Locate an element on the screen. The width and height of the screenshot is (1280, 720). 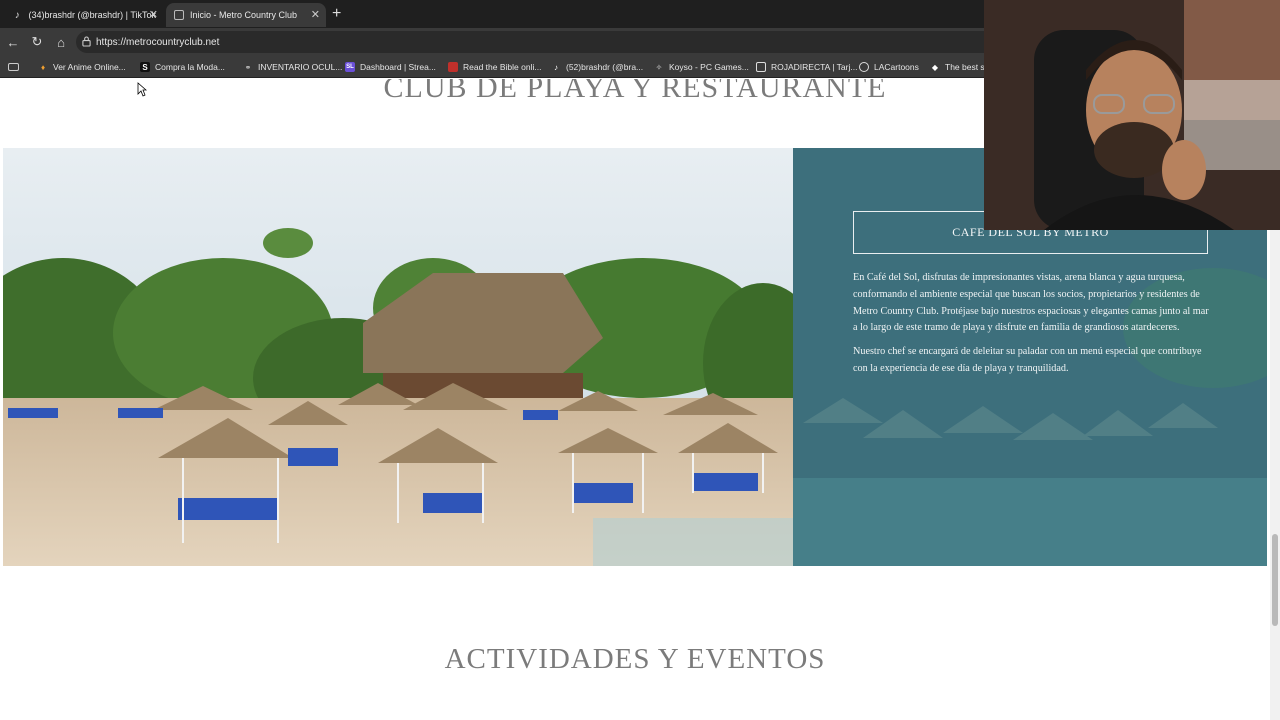
home-icon: ⌂ is located at coordinates (61, 42).